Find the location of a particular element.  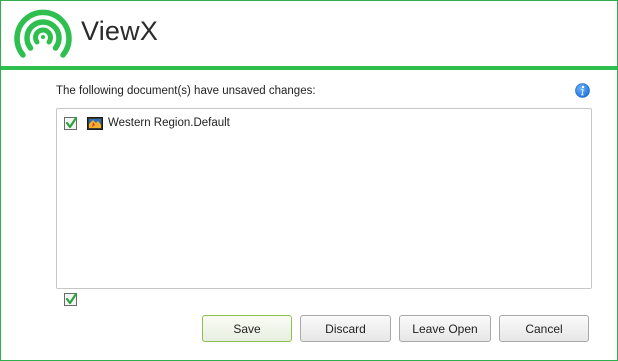

cancel-button: Cancel is located at coordinates (544, 328).